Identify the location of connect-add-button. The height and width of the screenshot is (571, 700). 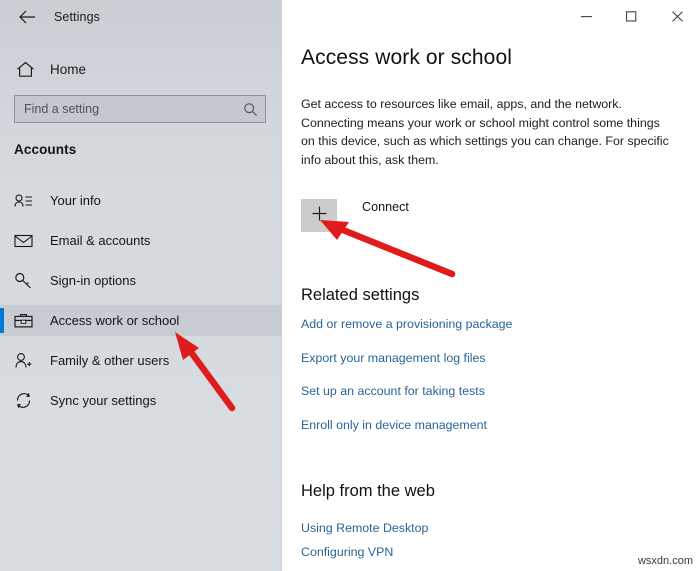
(319, 215).